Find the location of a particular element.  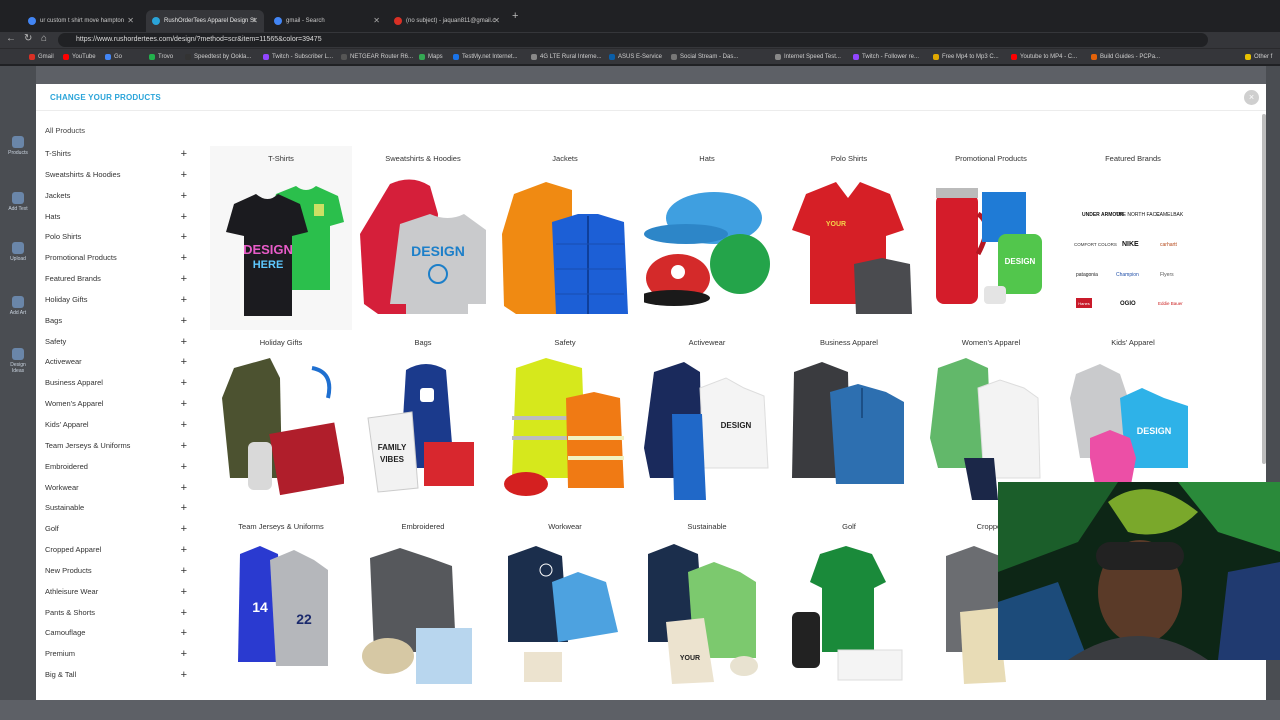

sidebar-item: Embroidered + is located at coordinates (116, 467).